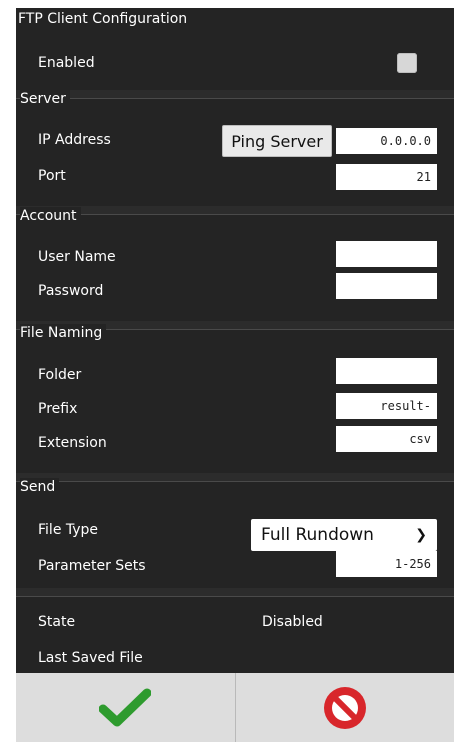 This screenshot has width=461, height=742. What do you see at coordinates (235, 214) in the screenshot?
I see `account-divider-line` at bounding box center [235, 214].